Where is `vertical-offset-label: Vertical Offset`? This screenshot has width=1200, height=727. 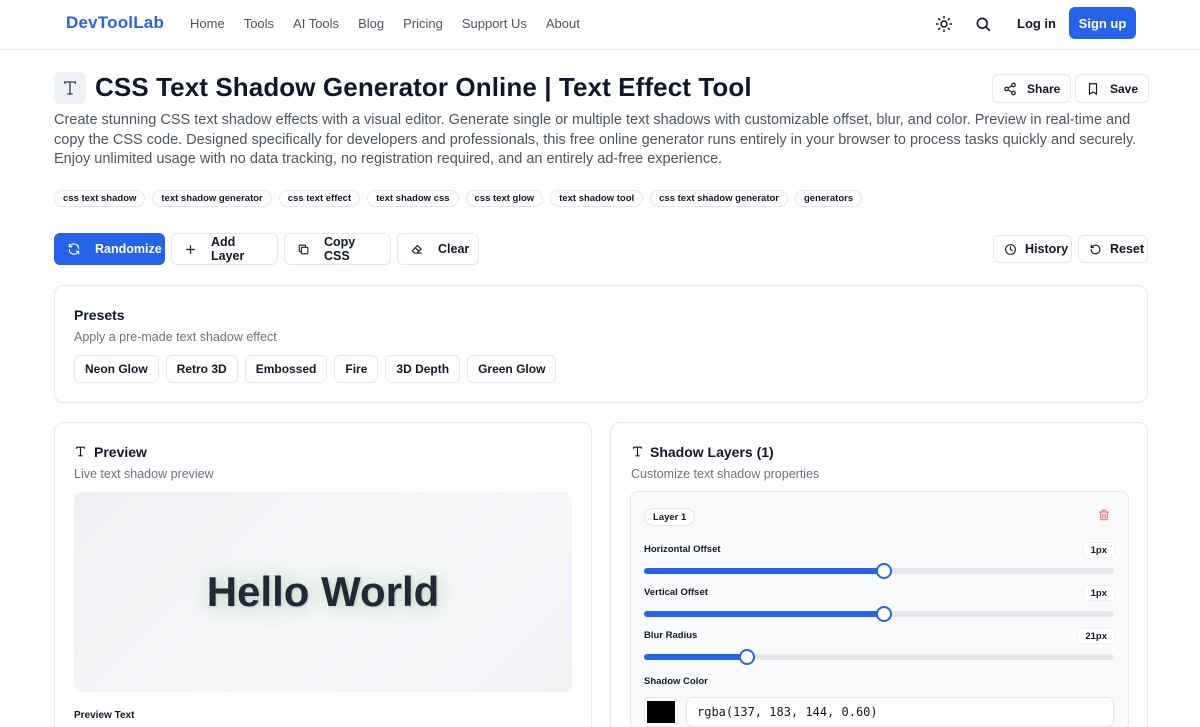 vertical-offset-label: Vertical Offset is located at coordinates (676, 592).